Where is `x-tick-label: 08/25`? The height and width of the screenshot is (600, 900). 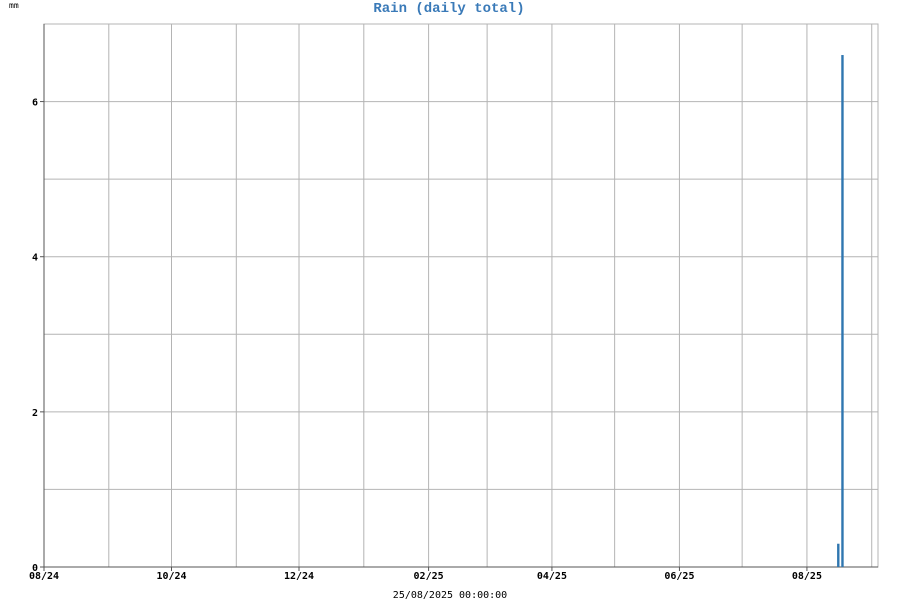
x-tick-label: 08/25 is located at coordinates (807, 576).